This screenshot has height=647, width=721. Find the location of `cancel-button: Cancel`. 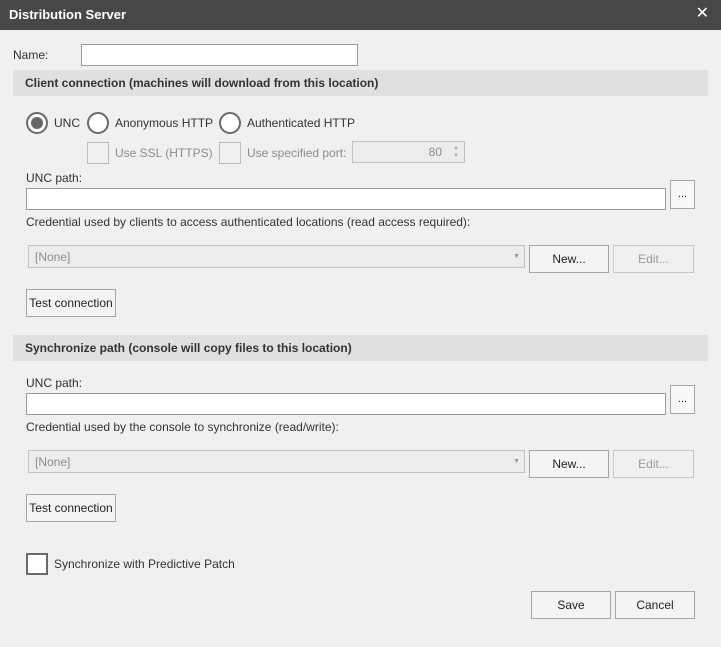

cancel-button: Cancel is located at coordinates (655, 605).